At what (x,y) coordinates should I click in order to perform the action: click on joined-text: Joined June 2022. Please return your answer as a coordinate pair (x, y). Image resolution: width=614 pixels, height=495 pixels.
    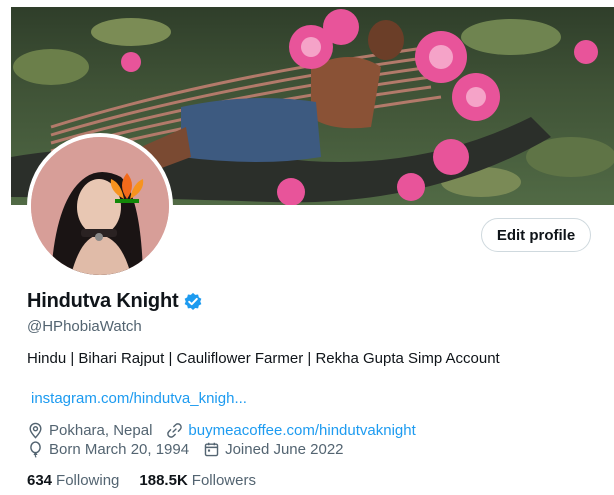
    Looking at the image, I should click on (284, 449).